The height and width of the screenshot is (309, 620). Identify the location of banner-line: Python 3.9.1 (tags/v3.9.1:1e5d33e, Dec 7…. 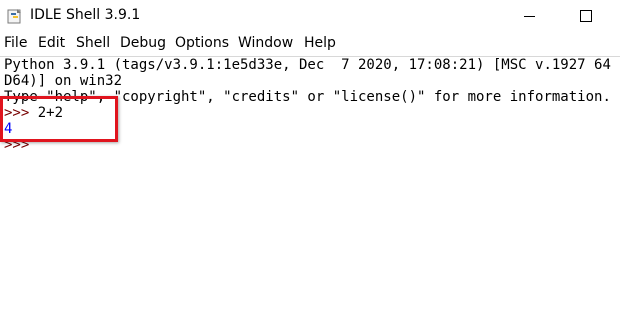
(312, 65).